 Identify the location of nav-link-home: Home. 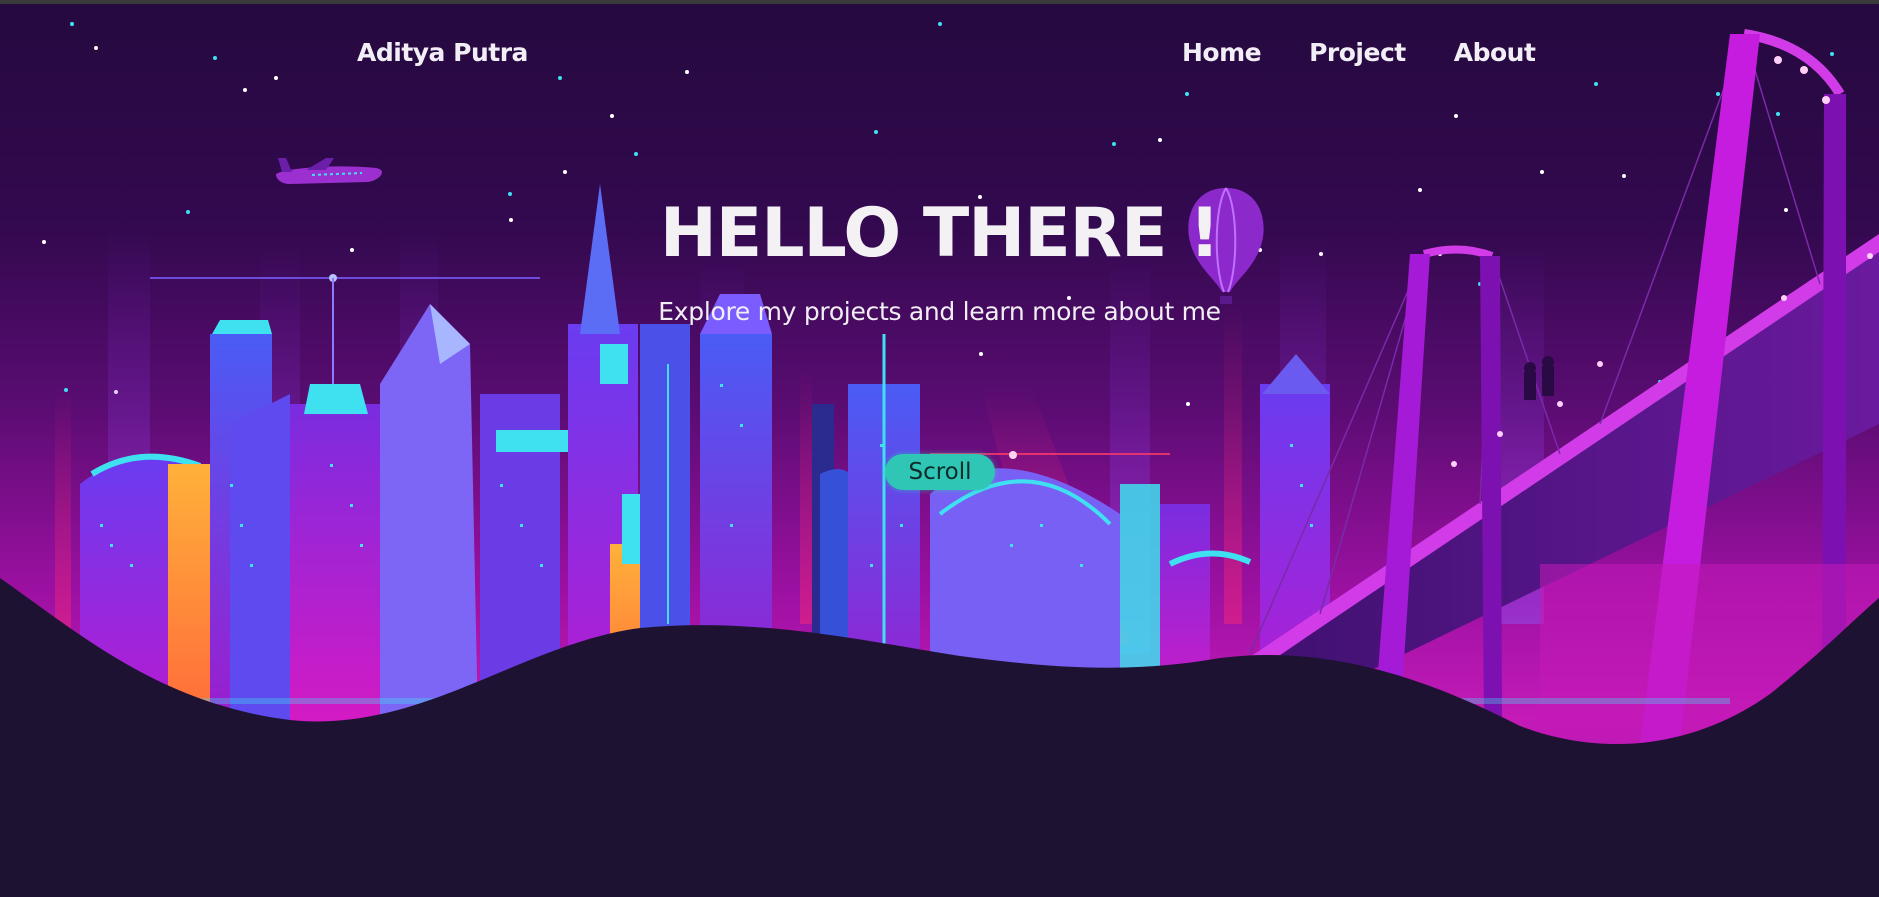
(1222, 52).